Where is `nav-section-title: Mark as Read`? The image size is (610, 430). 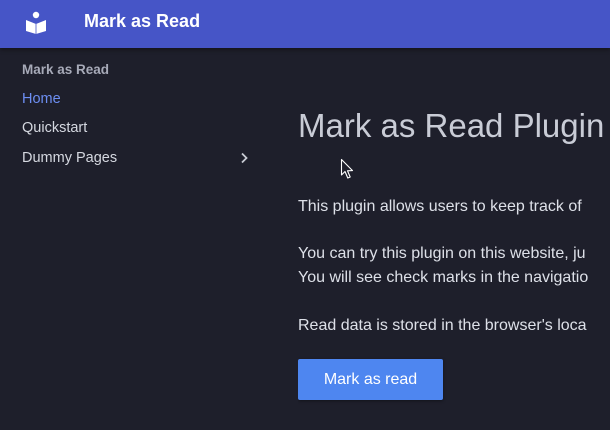
nav-section-title: Mark as Read is located at coordinates (66, 69).